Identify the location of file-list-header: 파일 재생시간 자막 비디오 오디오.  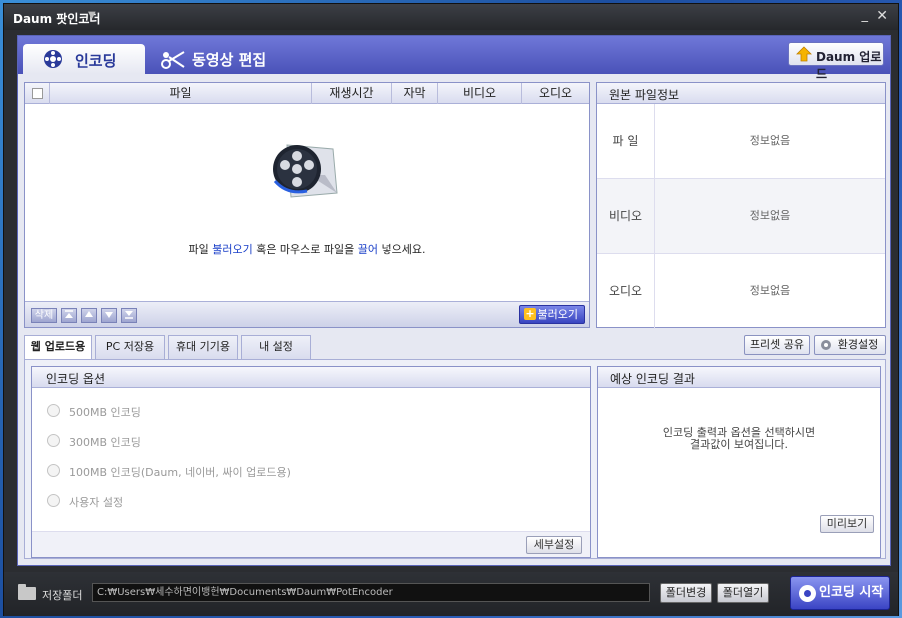
(307, 93).